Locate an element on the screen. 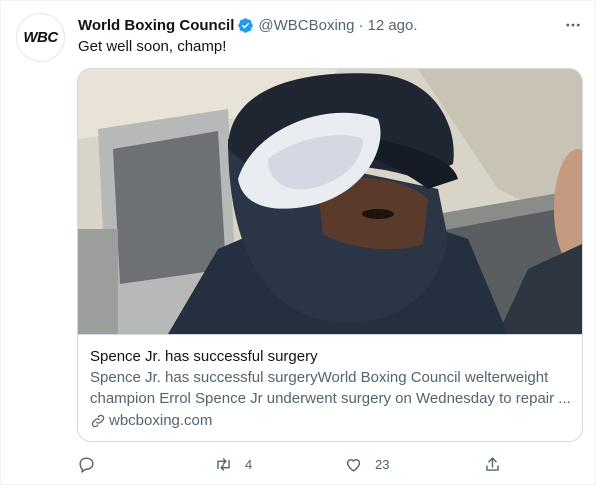  avatar-logo-text: WBC is located at coordinates (40, 37).